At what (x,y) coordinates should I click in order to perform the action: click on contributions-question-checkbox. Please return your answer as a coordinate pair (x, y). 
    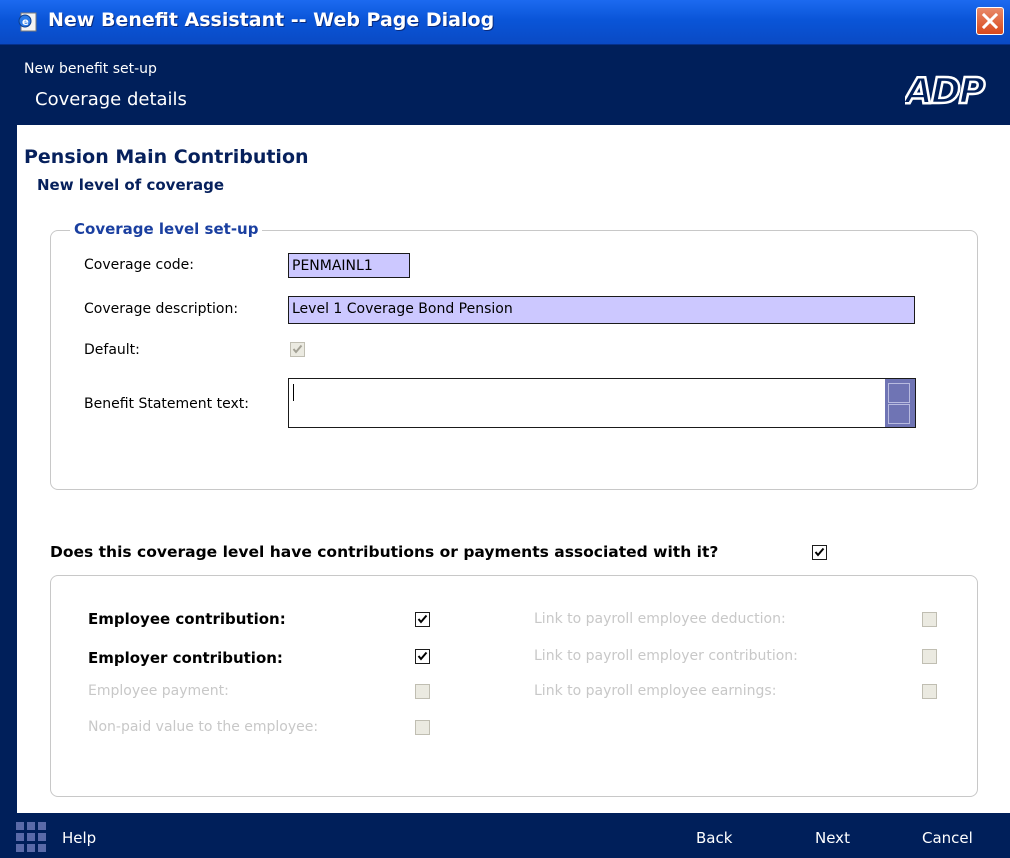
    Looking at the image, I should click on (819, 552).